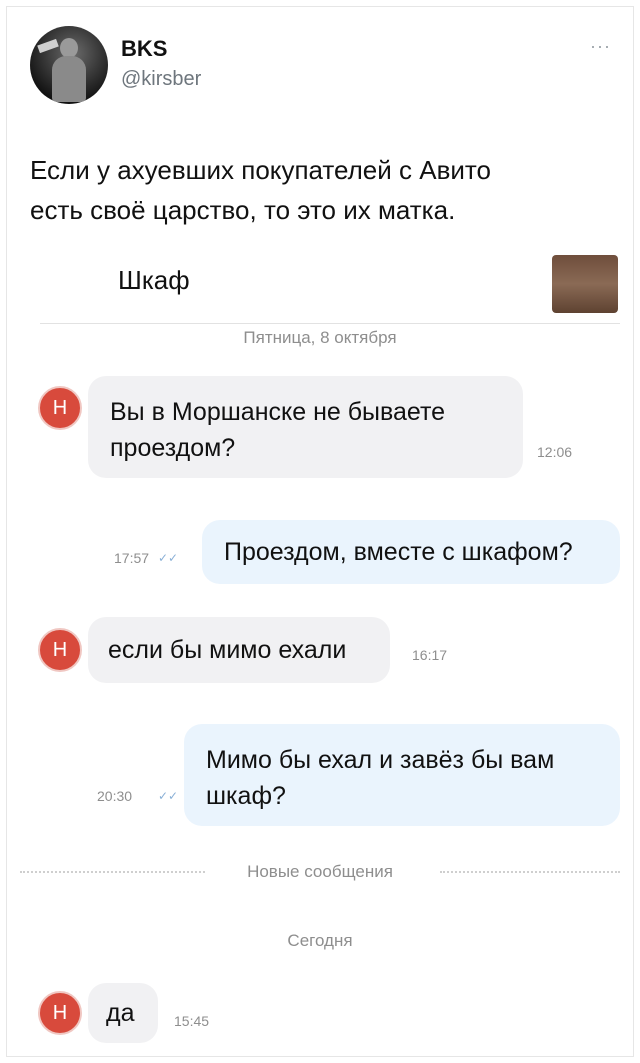 This screenshot has height=1063, width=640. Describe the element at coordinates (330, 323) in the screenshot. I see `header-divider` at that location.